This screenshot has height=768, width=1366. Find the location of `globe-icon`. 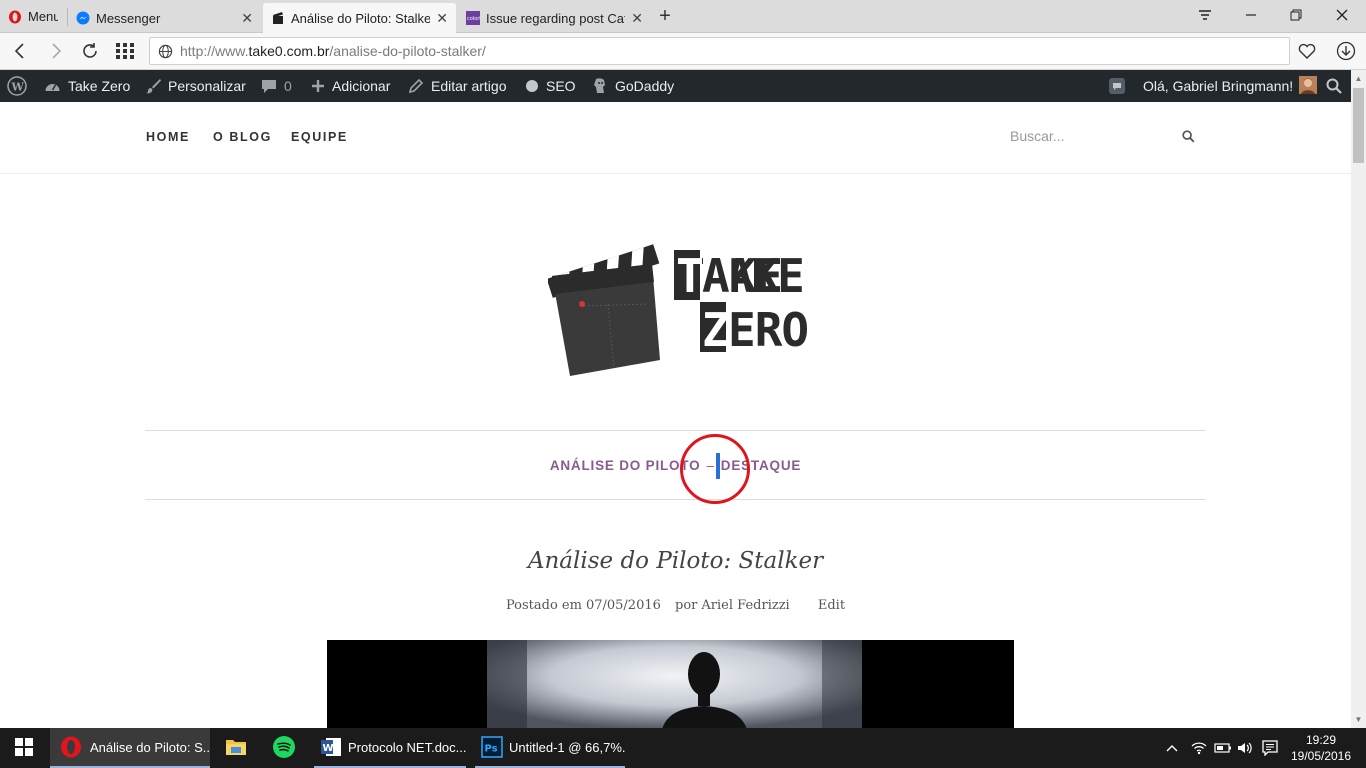

globe-icon is located at coordinates (165, 51).